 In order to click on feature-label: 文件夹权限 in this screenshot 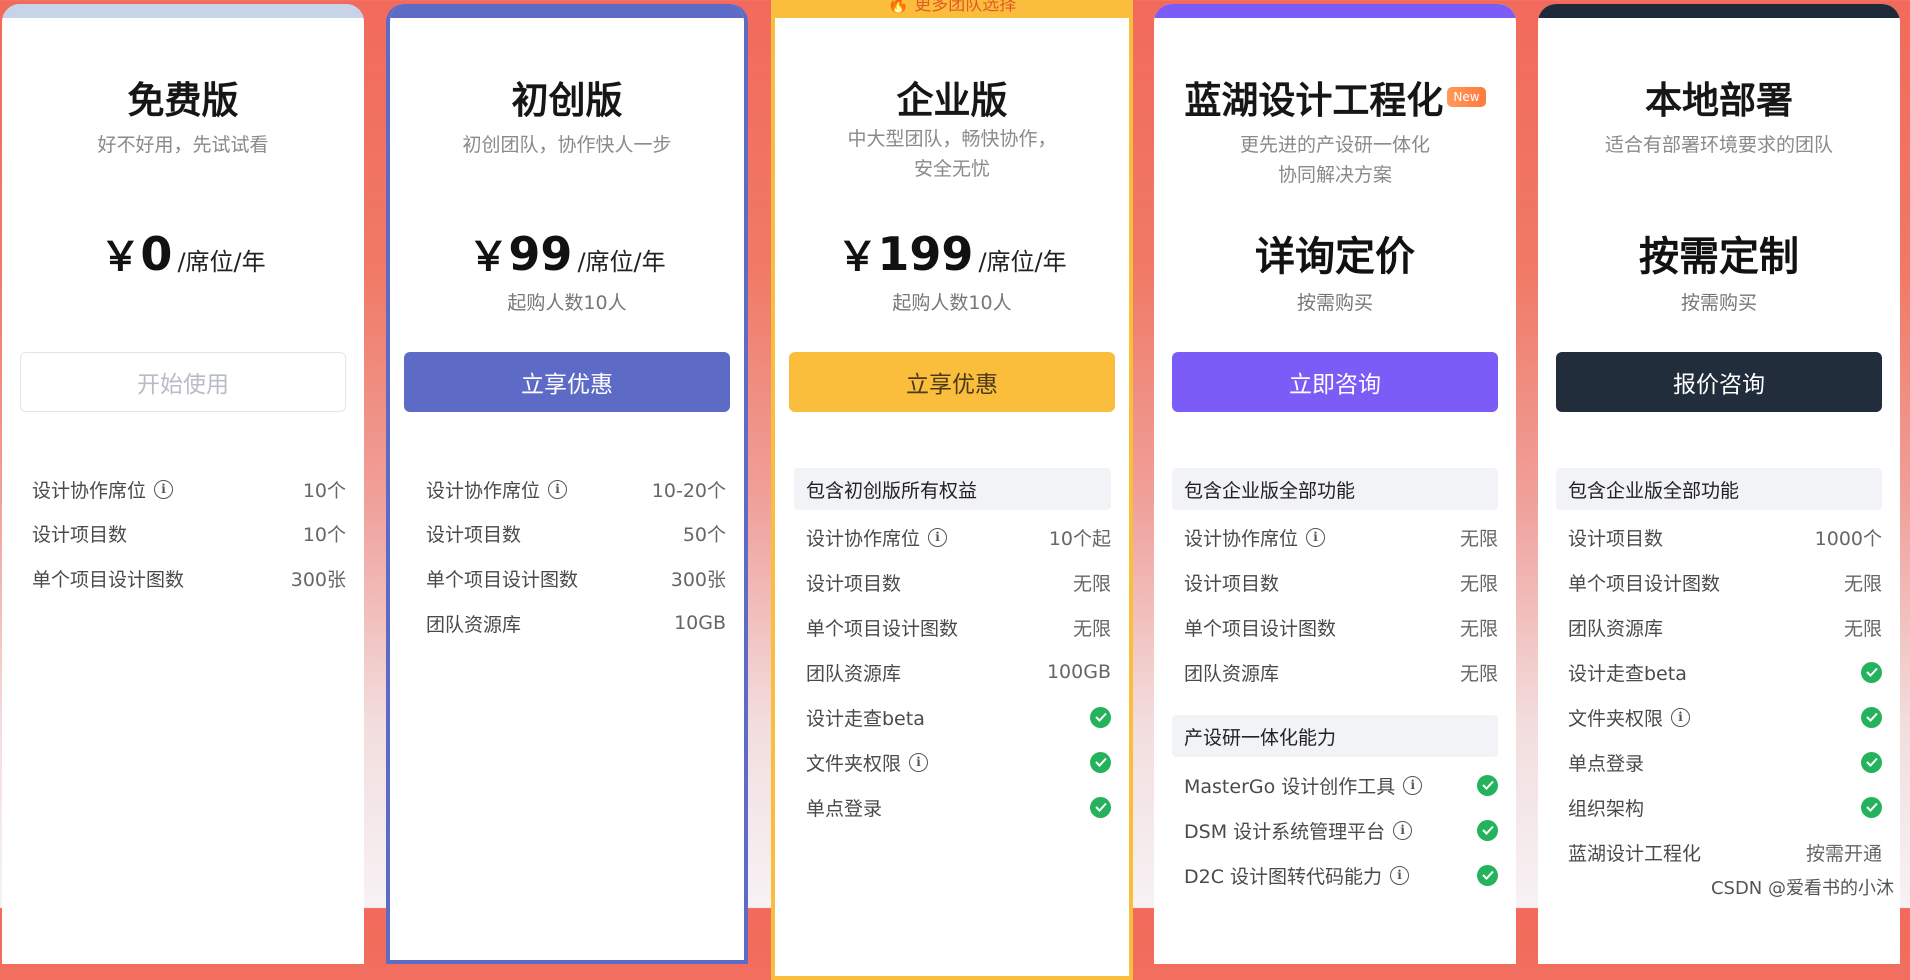, I will do `click(1616, 718)`.